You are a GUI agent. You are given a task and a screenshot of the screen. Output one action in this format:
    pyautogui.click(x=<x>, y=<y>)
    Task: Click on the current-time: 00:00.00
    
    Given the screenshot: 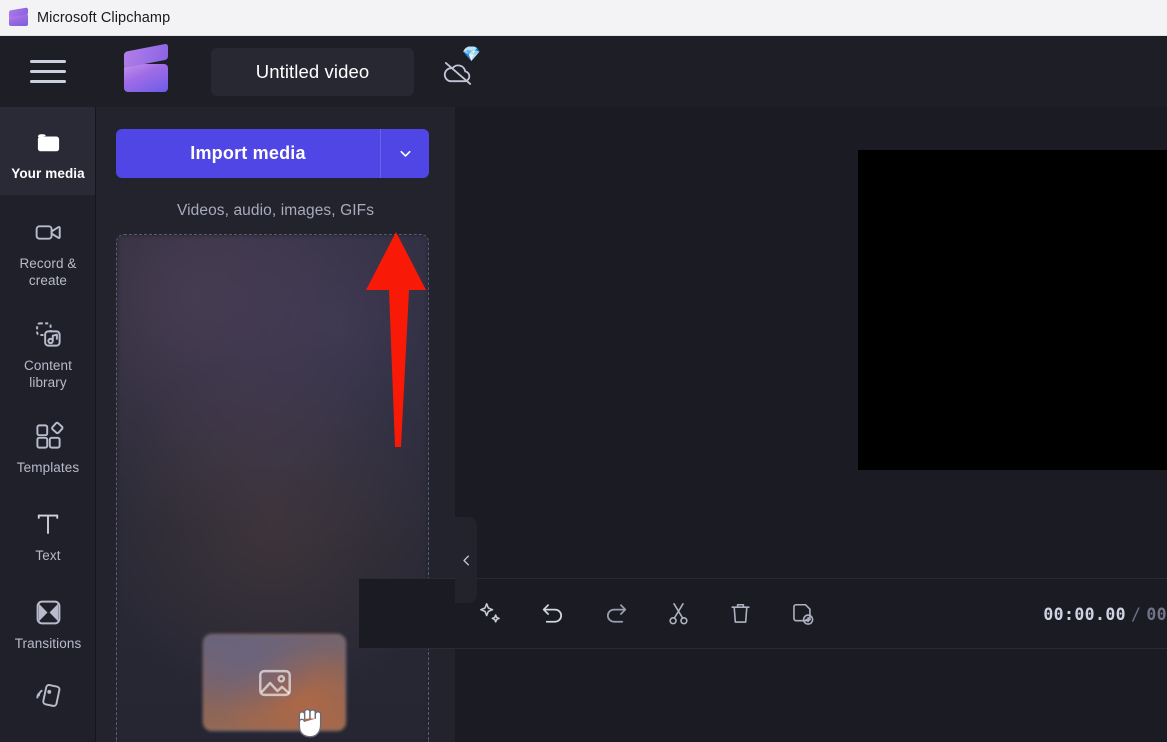 What is the action you would take?
    pyautogui.click(x=1084, y=614)
    